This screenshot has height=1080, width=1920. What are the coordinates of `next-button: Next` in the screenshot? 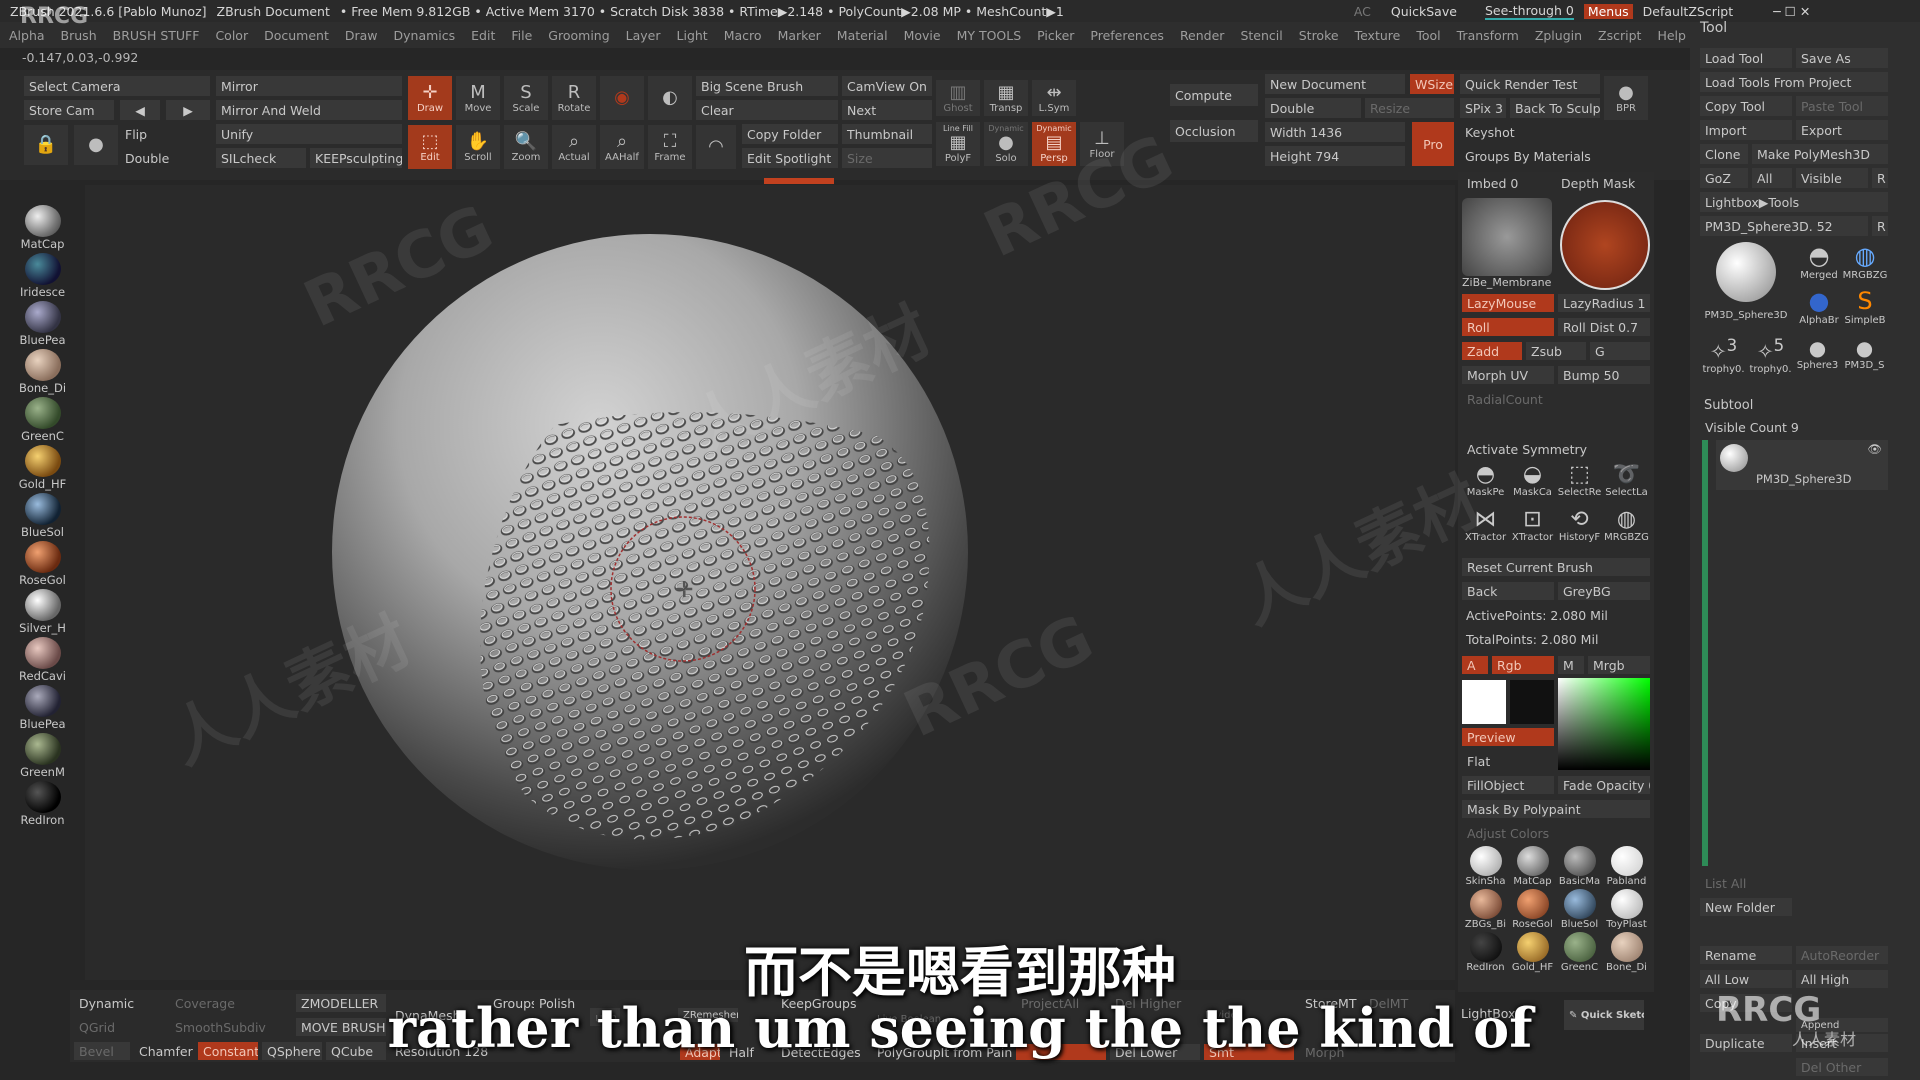 It's located at (887, 110).